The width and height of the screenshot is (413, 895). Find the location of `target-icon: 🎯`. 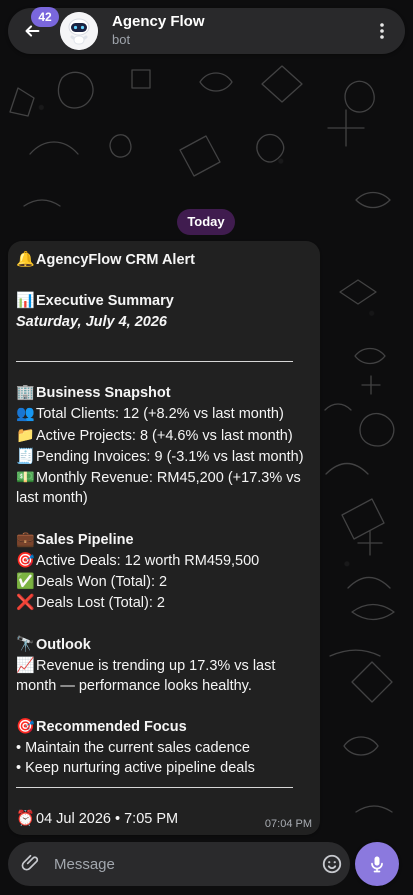

target-icon: 🎯 is located at coordinates (25, 559).